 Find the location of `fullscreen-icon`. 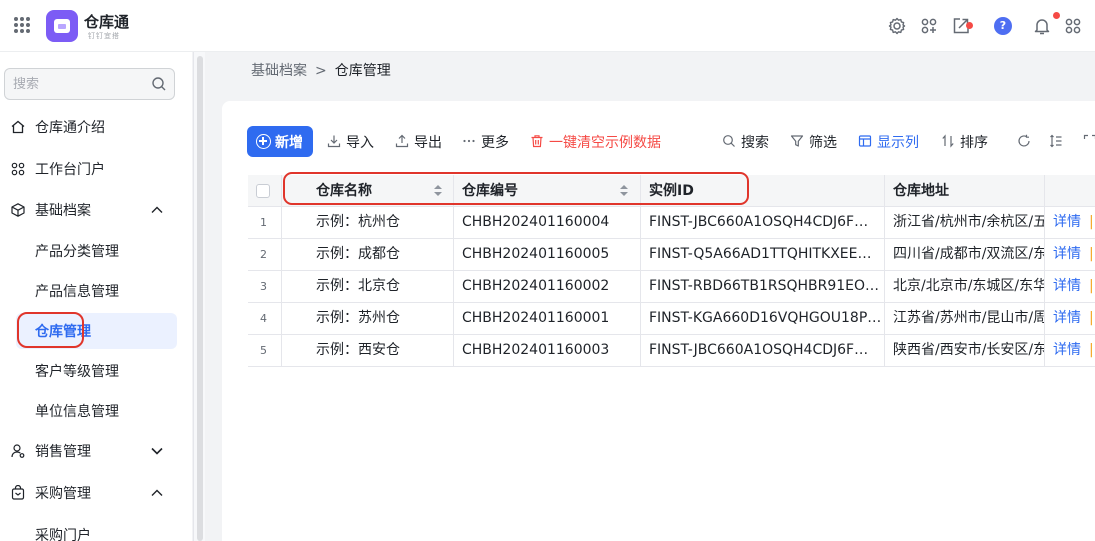

fullscreen-icon is located at coordinates (1089, 136).